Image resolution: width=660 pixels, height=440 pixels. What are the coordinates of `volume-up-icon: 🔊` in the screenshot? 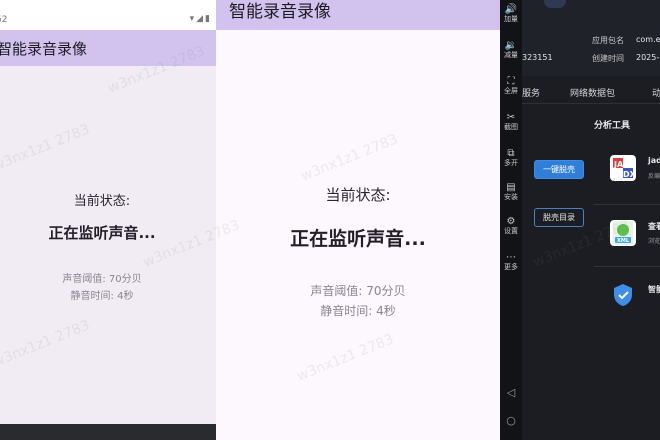 It's located at (511, 9).